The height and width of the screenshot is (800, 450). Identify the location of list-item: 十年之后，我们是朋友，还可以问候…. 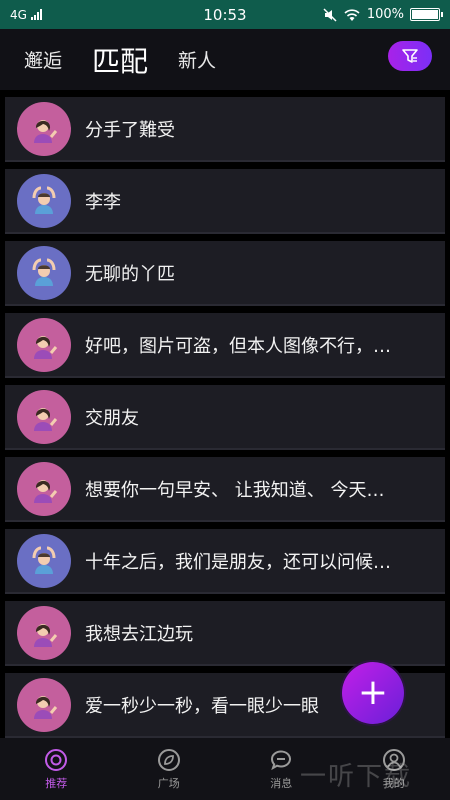
(225, 561).